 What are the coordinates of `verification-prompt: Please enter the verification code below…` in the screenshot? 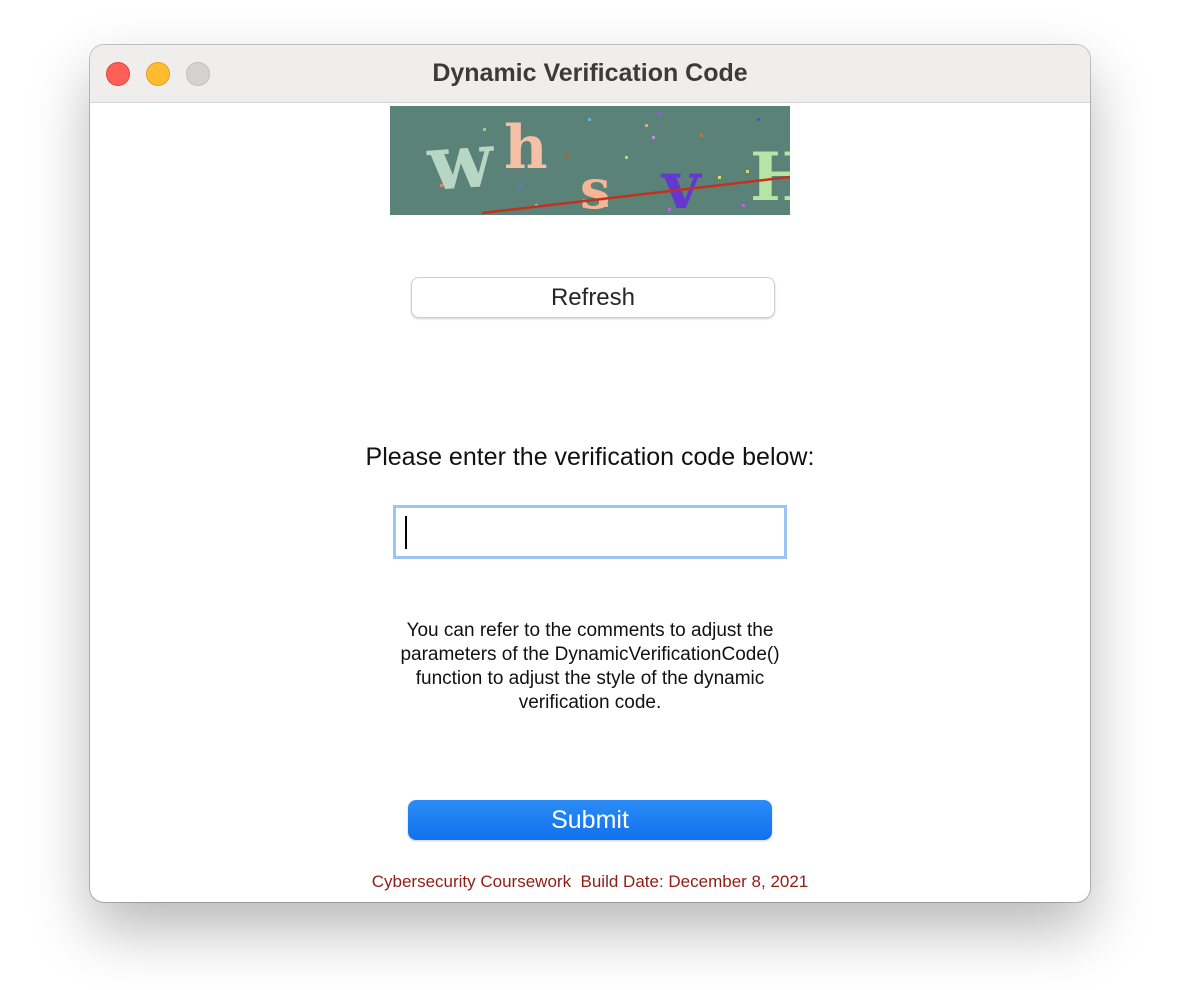 It's located at (590, 457).